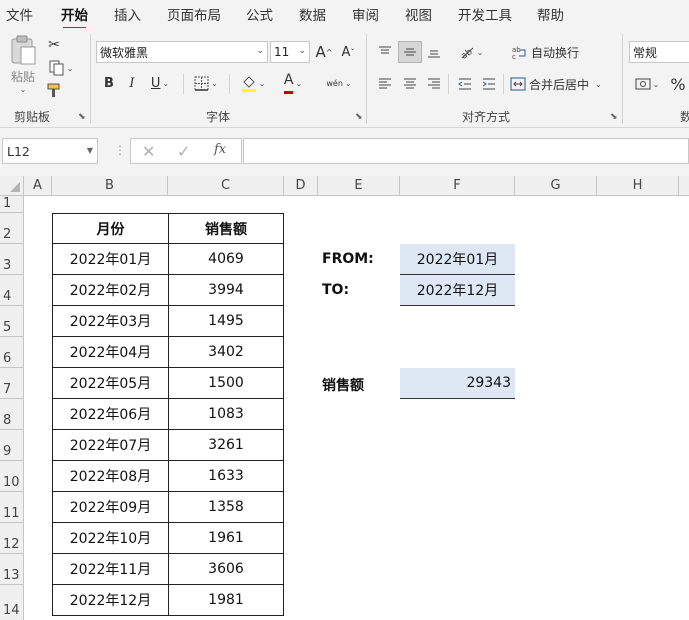 The height and width of the screenshot is (620, 689). What do you see at coordinates (659, 52) in the screenshot?
I see `number-format-select: 常规` at bounding box center [659, 52].